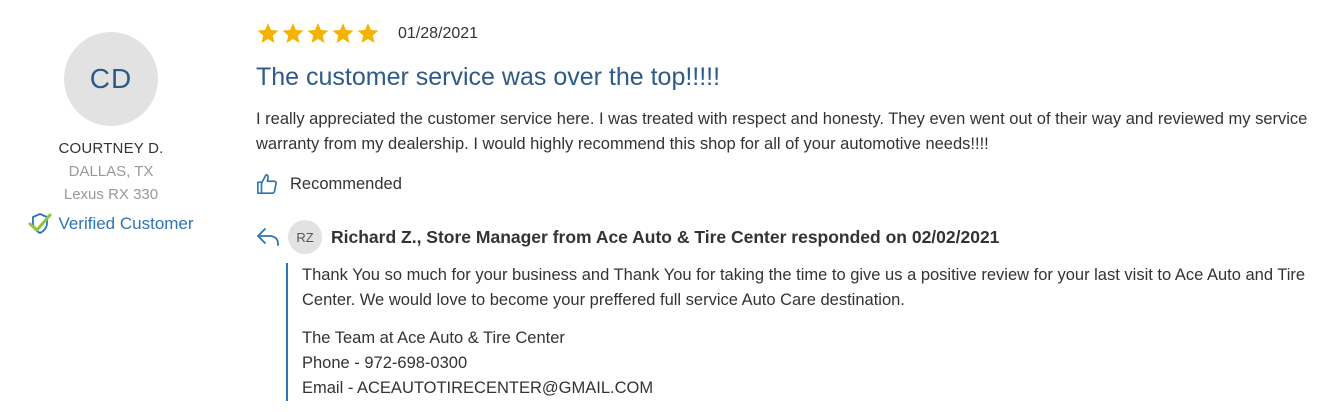  I want to click on rating-row: 01/28/2021, so click(367, 33).